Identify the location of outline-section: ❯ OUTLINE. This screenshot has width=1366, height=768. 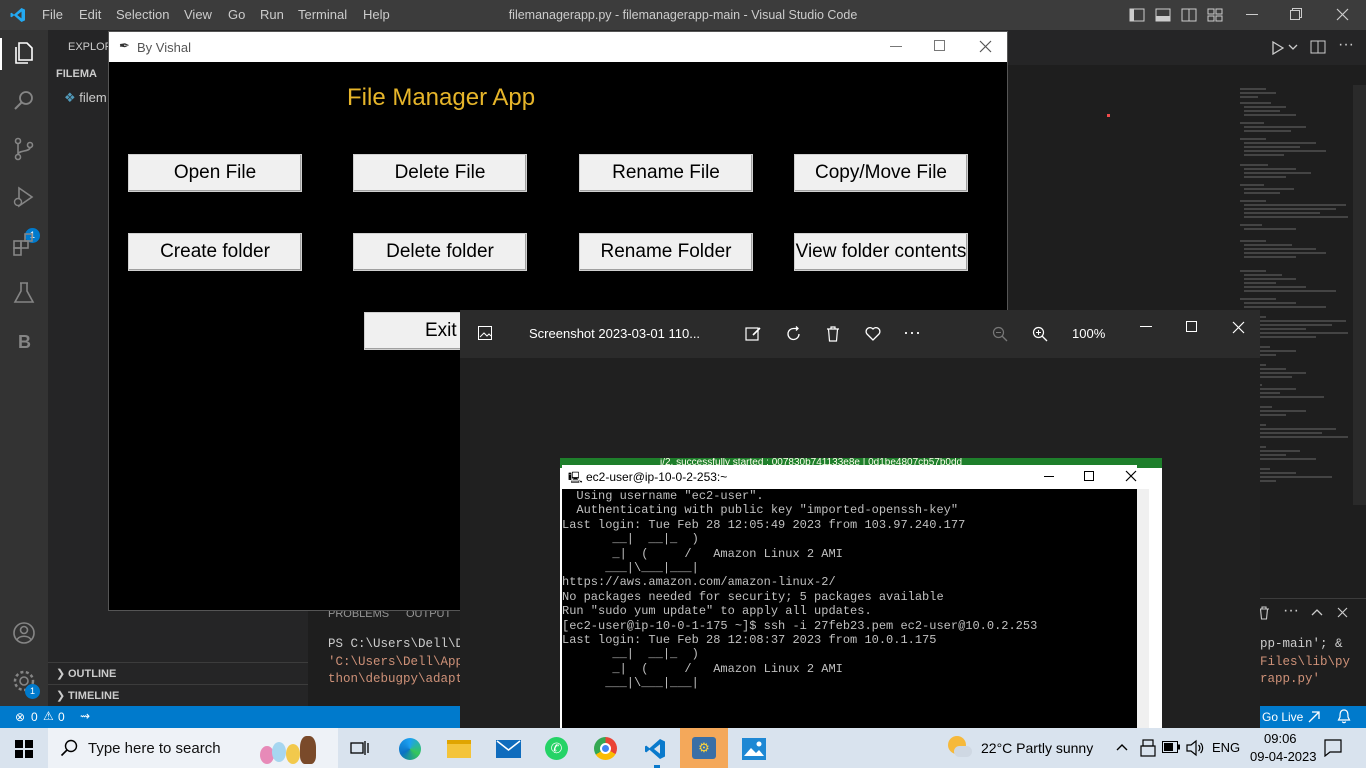
(178, 673).